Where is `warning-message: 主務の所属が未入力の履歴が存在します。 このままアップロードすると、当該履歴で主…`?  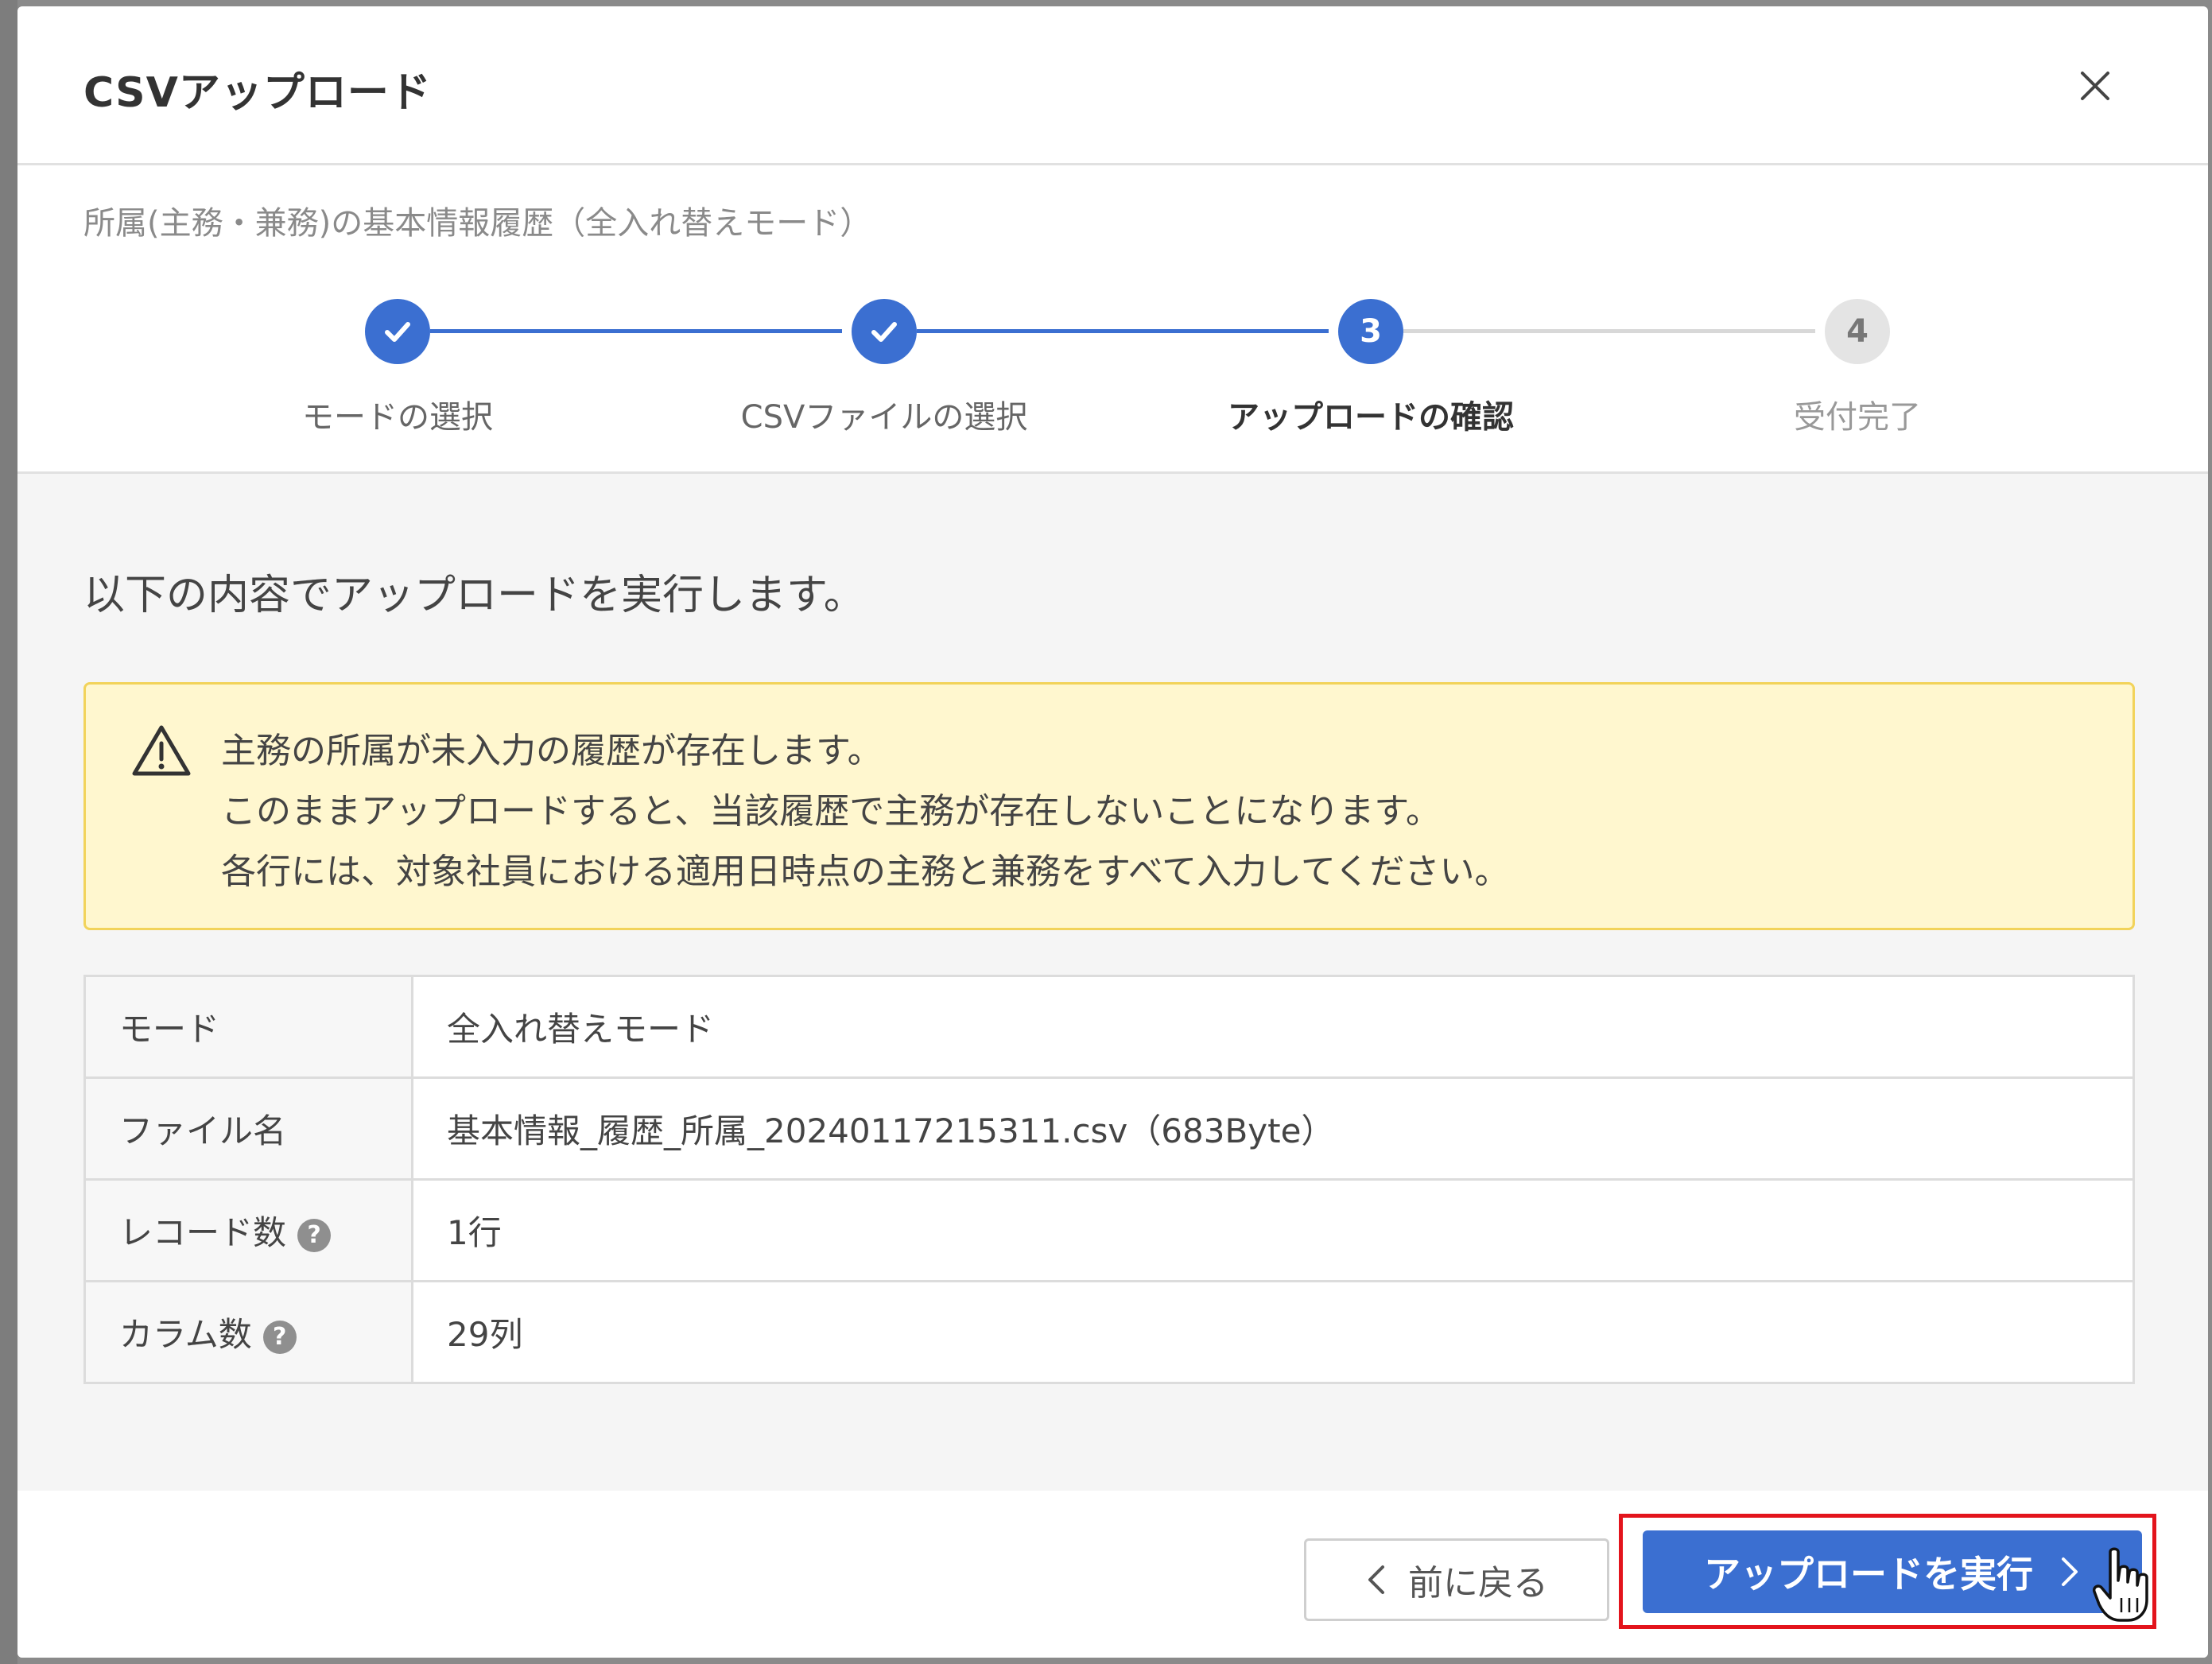
warning-message: 主務の所属が未入力の履歴が存在します。 このままアップロードすると、当該履歴で主… is located at coordinates (865, 811).